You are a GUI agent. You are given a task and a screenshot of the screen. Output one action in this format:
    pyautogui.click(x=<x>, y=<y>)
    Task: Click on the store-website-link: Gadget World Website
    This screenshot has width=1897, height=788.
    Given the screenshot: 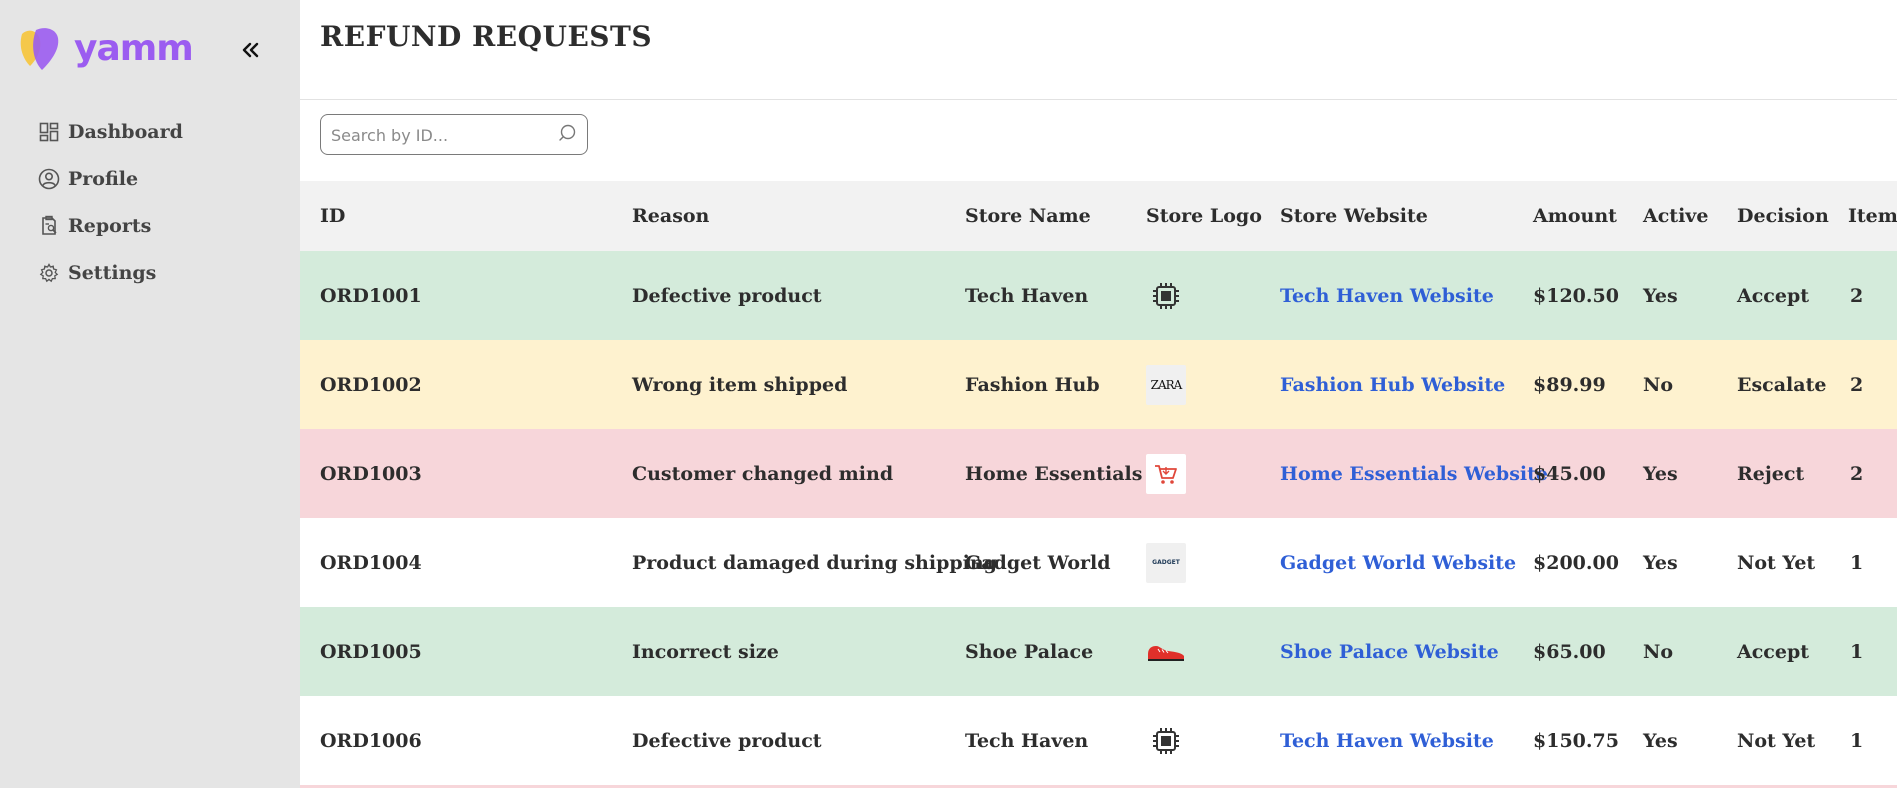 What is the action you would take?
    pyautogui.click(x=1398, y=562)
    